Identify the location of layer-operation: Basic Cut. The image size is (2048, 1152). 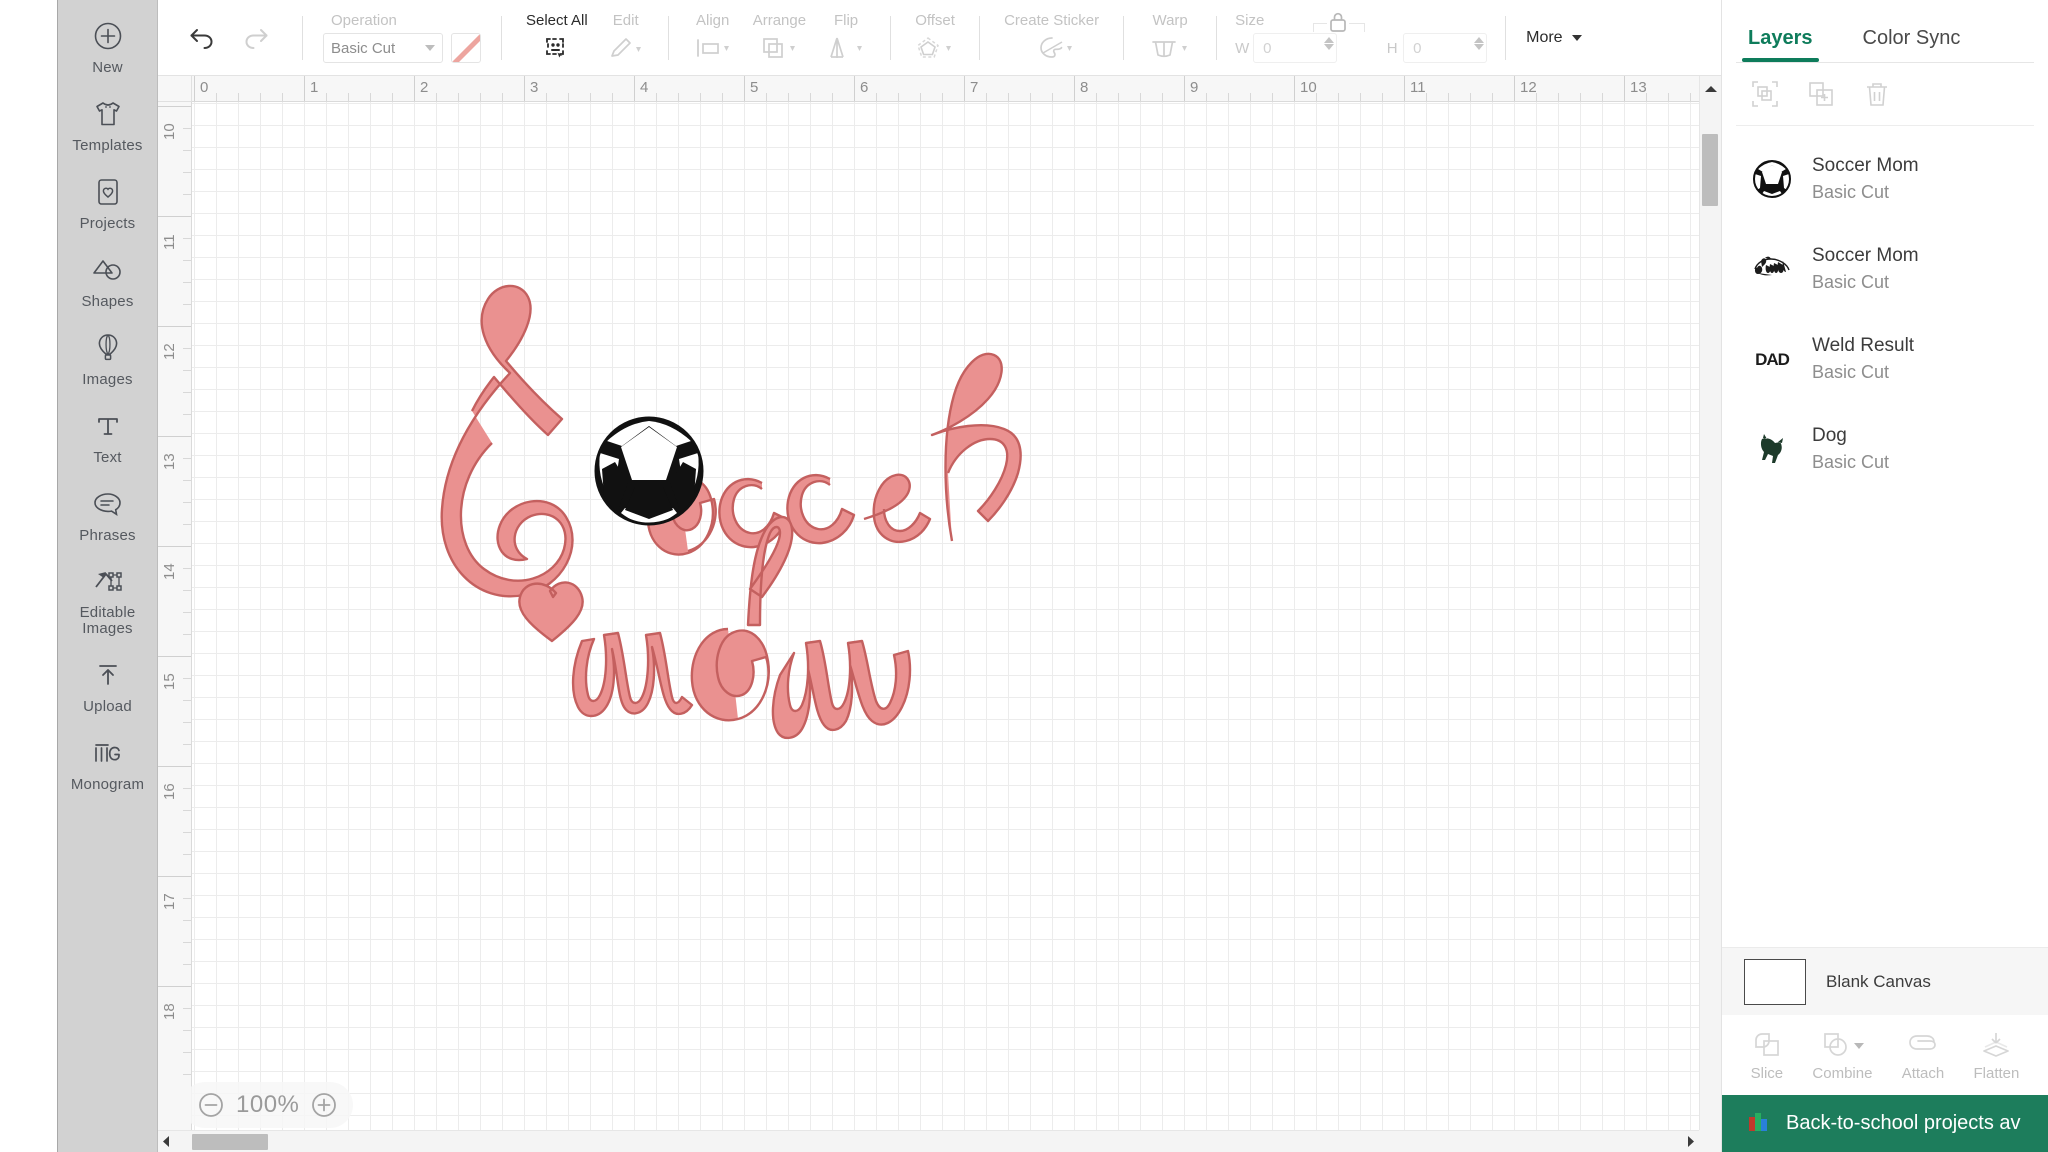
(1851, 282).